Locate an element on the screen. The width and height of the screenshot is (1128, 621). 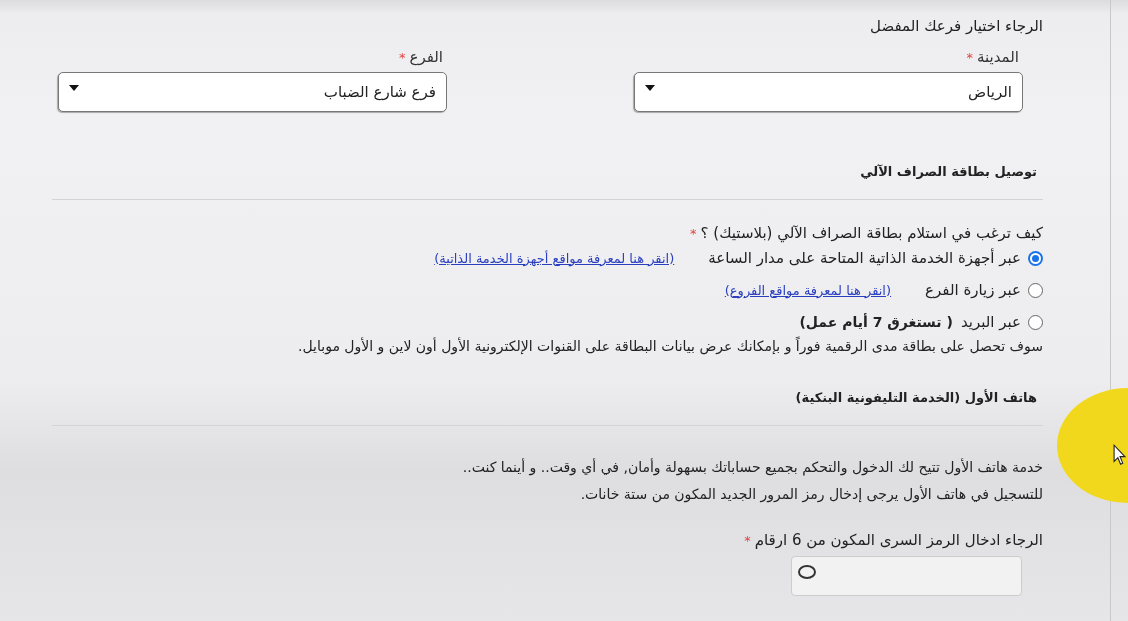
option-note: ( تستغرق 7 أيام عمل) is located at coordinates (876, 322).